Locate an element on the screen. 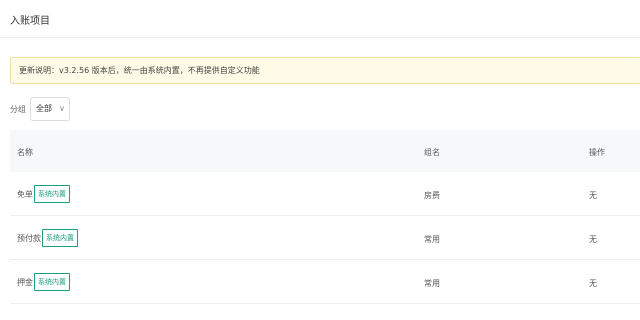 The height and width of the screenshot is (320, 640). chevron-down-icon: ∨ is located at coordinates (62, 108).